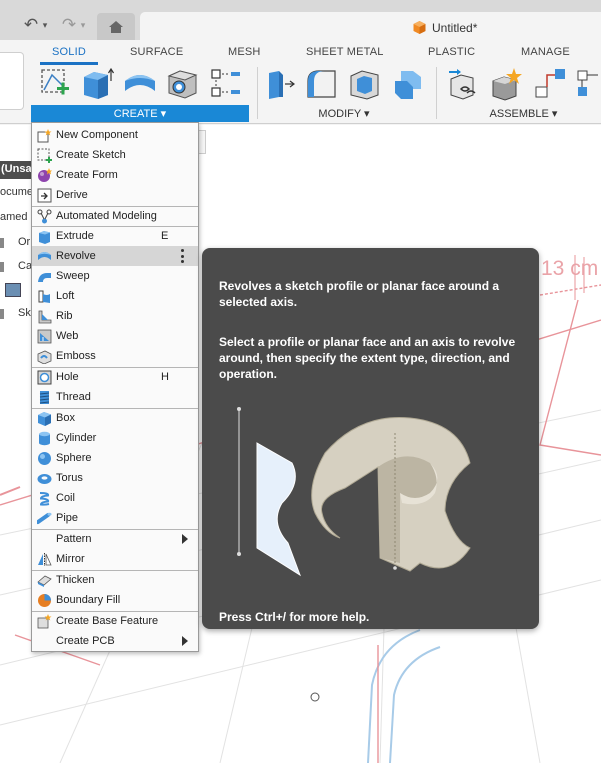 This screenshot has width=601, height=763. What do you see at coordinates (587, 84) in the screenshot?
I see `motion-link-tool-icon` at bounding box center [587, 84].